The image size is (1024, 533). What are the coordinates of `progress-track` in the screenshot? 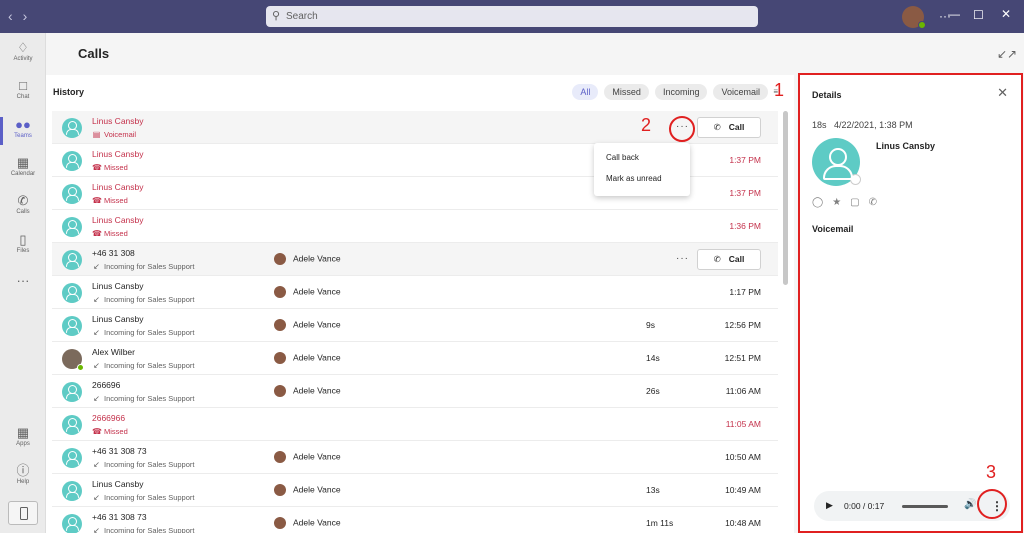 It's located at (925, 506).